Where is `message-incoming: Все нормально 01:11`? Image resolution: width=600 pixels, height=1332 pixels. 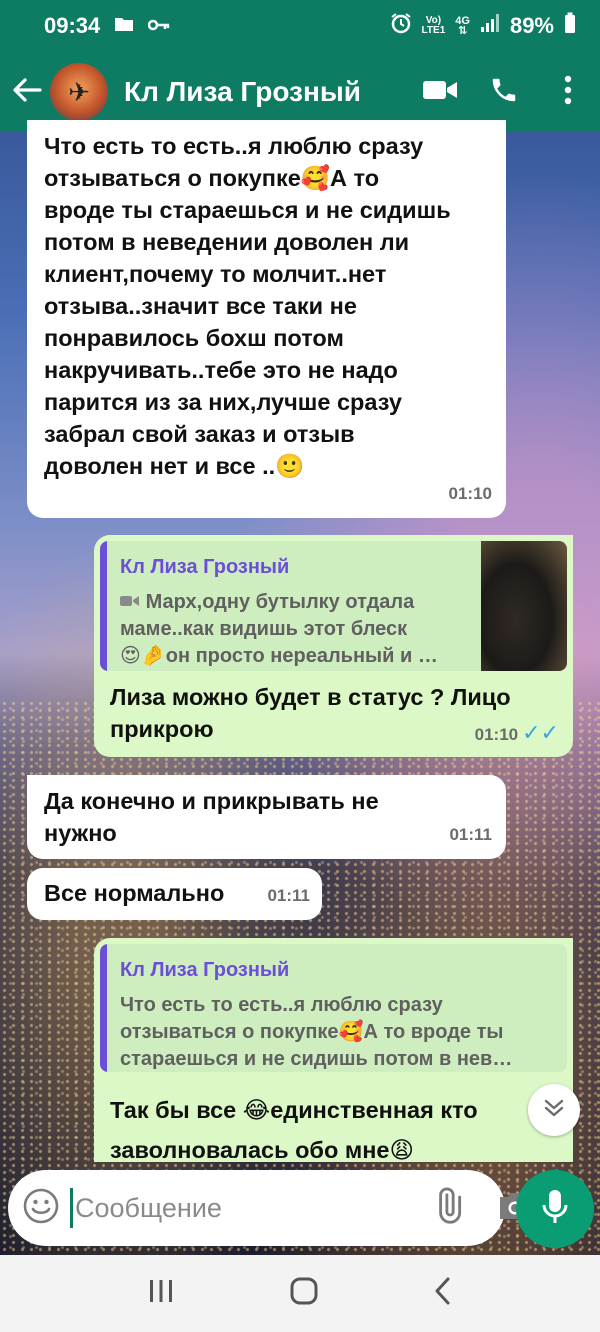 message-incoming: Все нормально 01:11 is located at coordinates (174, 894).